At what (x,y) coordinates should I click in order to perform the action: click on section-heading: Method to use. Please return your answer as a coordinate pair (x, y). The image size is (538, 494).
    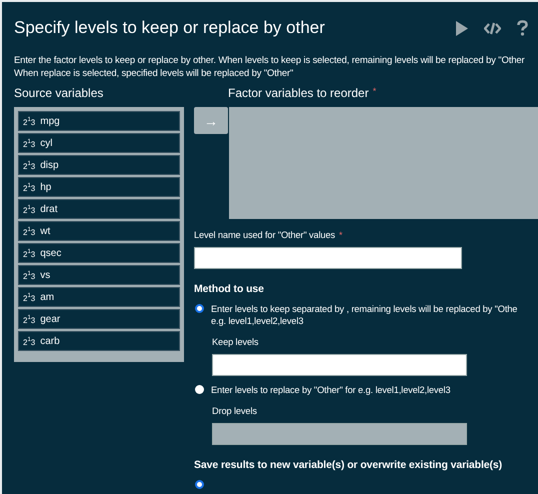
    Looking at the image, I should click on (229, 289).